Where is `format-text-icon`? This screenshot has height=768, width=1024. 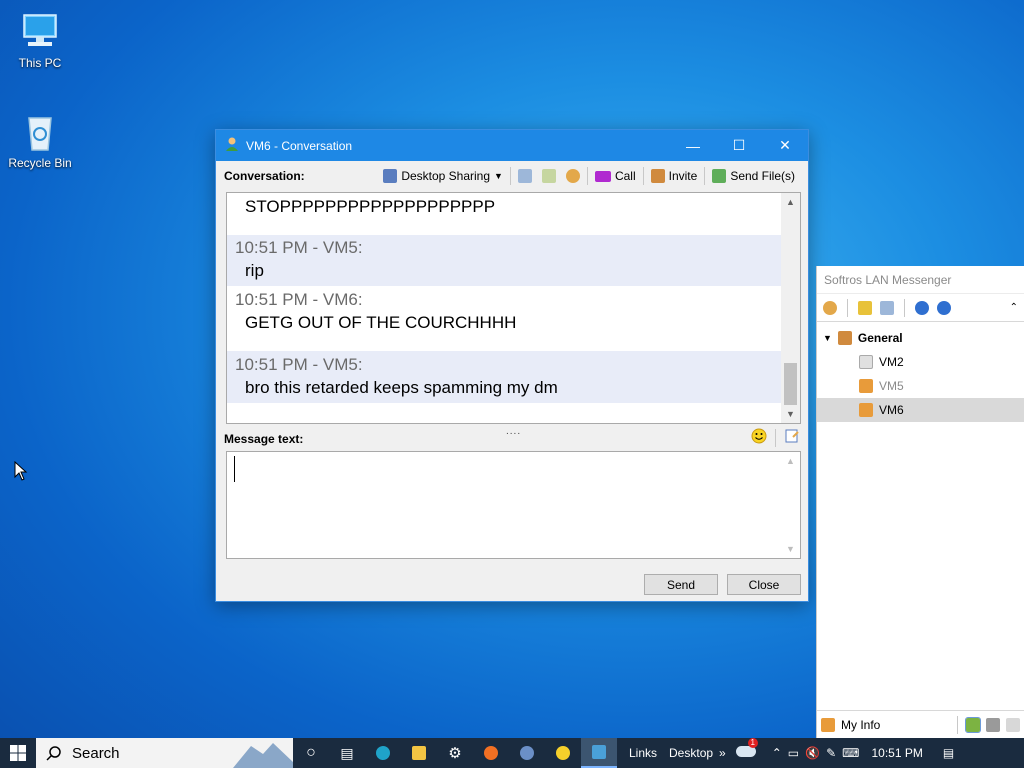
format-text-icon is located at coordinates (792, 437).